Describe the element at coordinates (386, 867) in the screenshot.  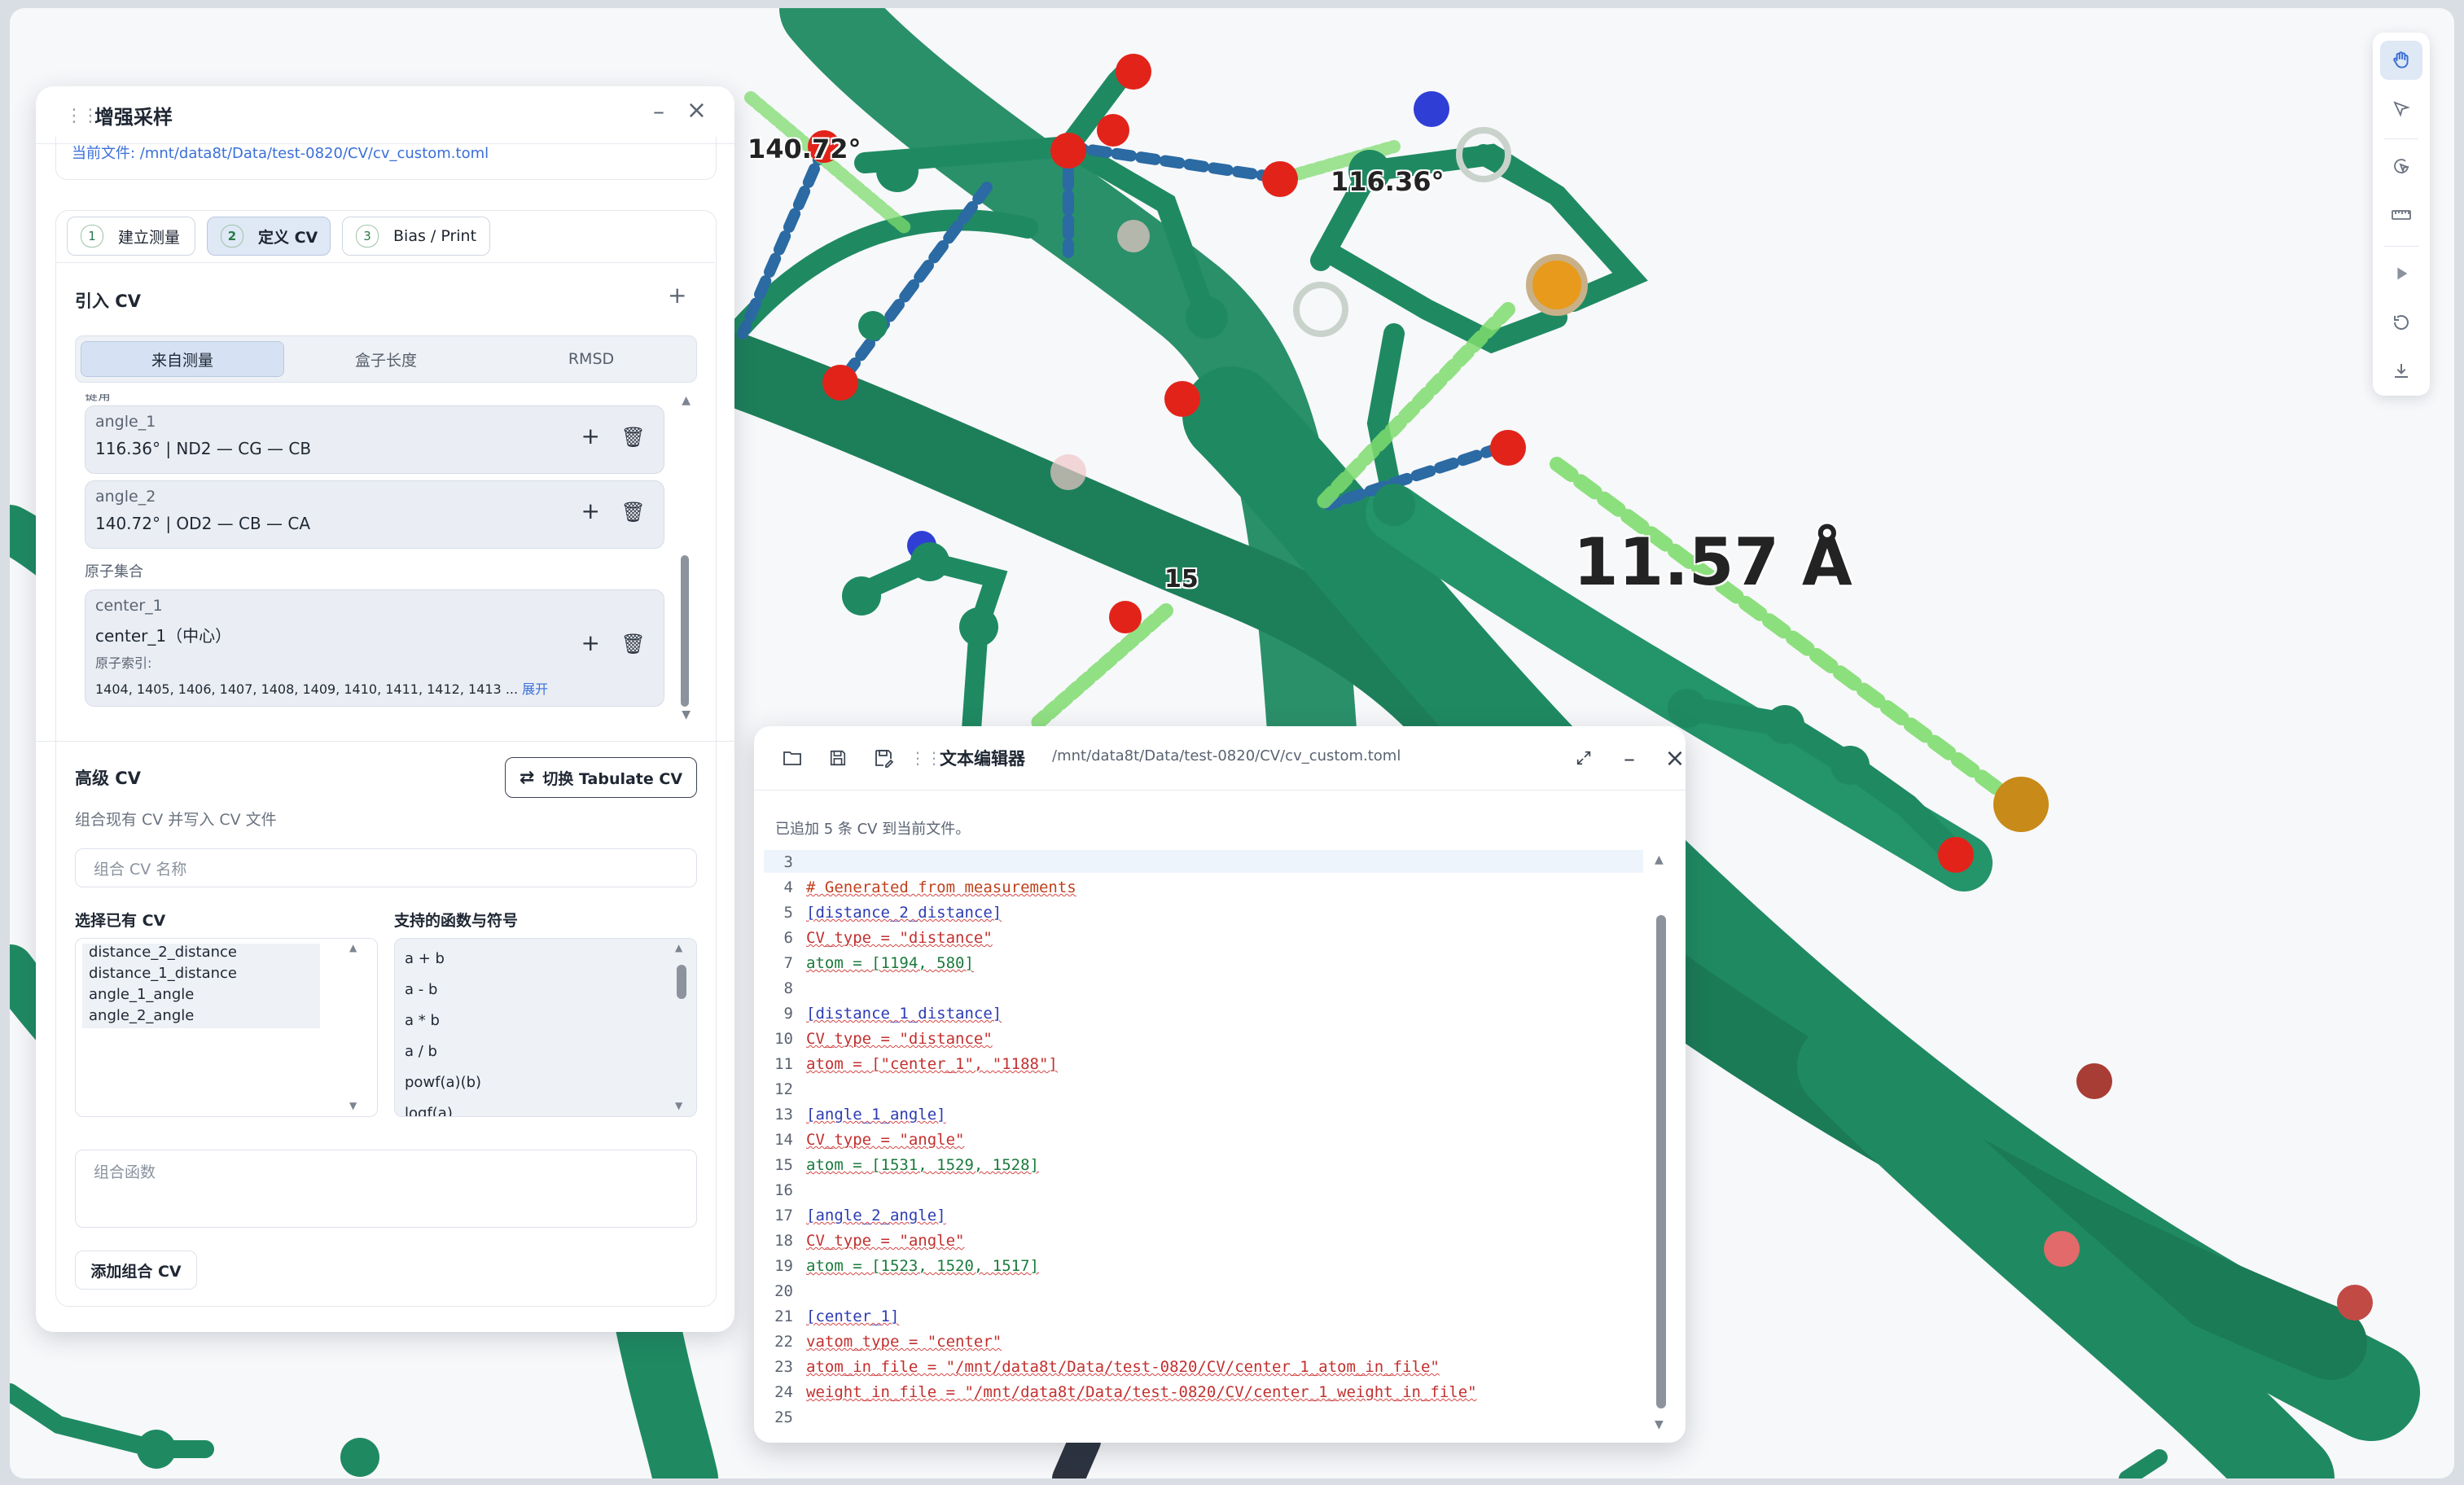
I see `combo-cv-name-input: 组合 CV 名称` at that location.